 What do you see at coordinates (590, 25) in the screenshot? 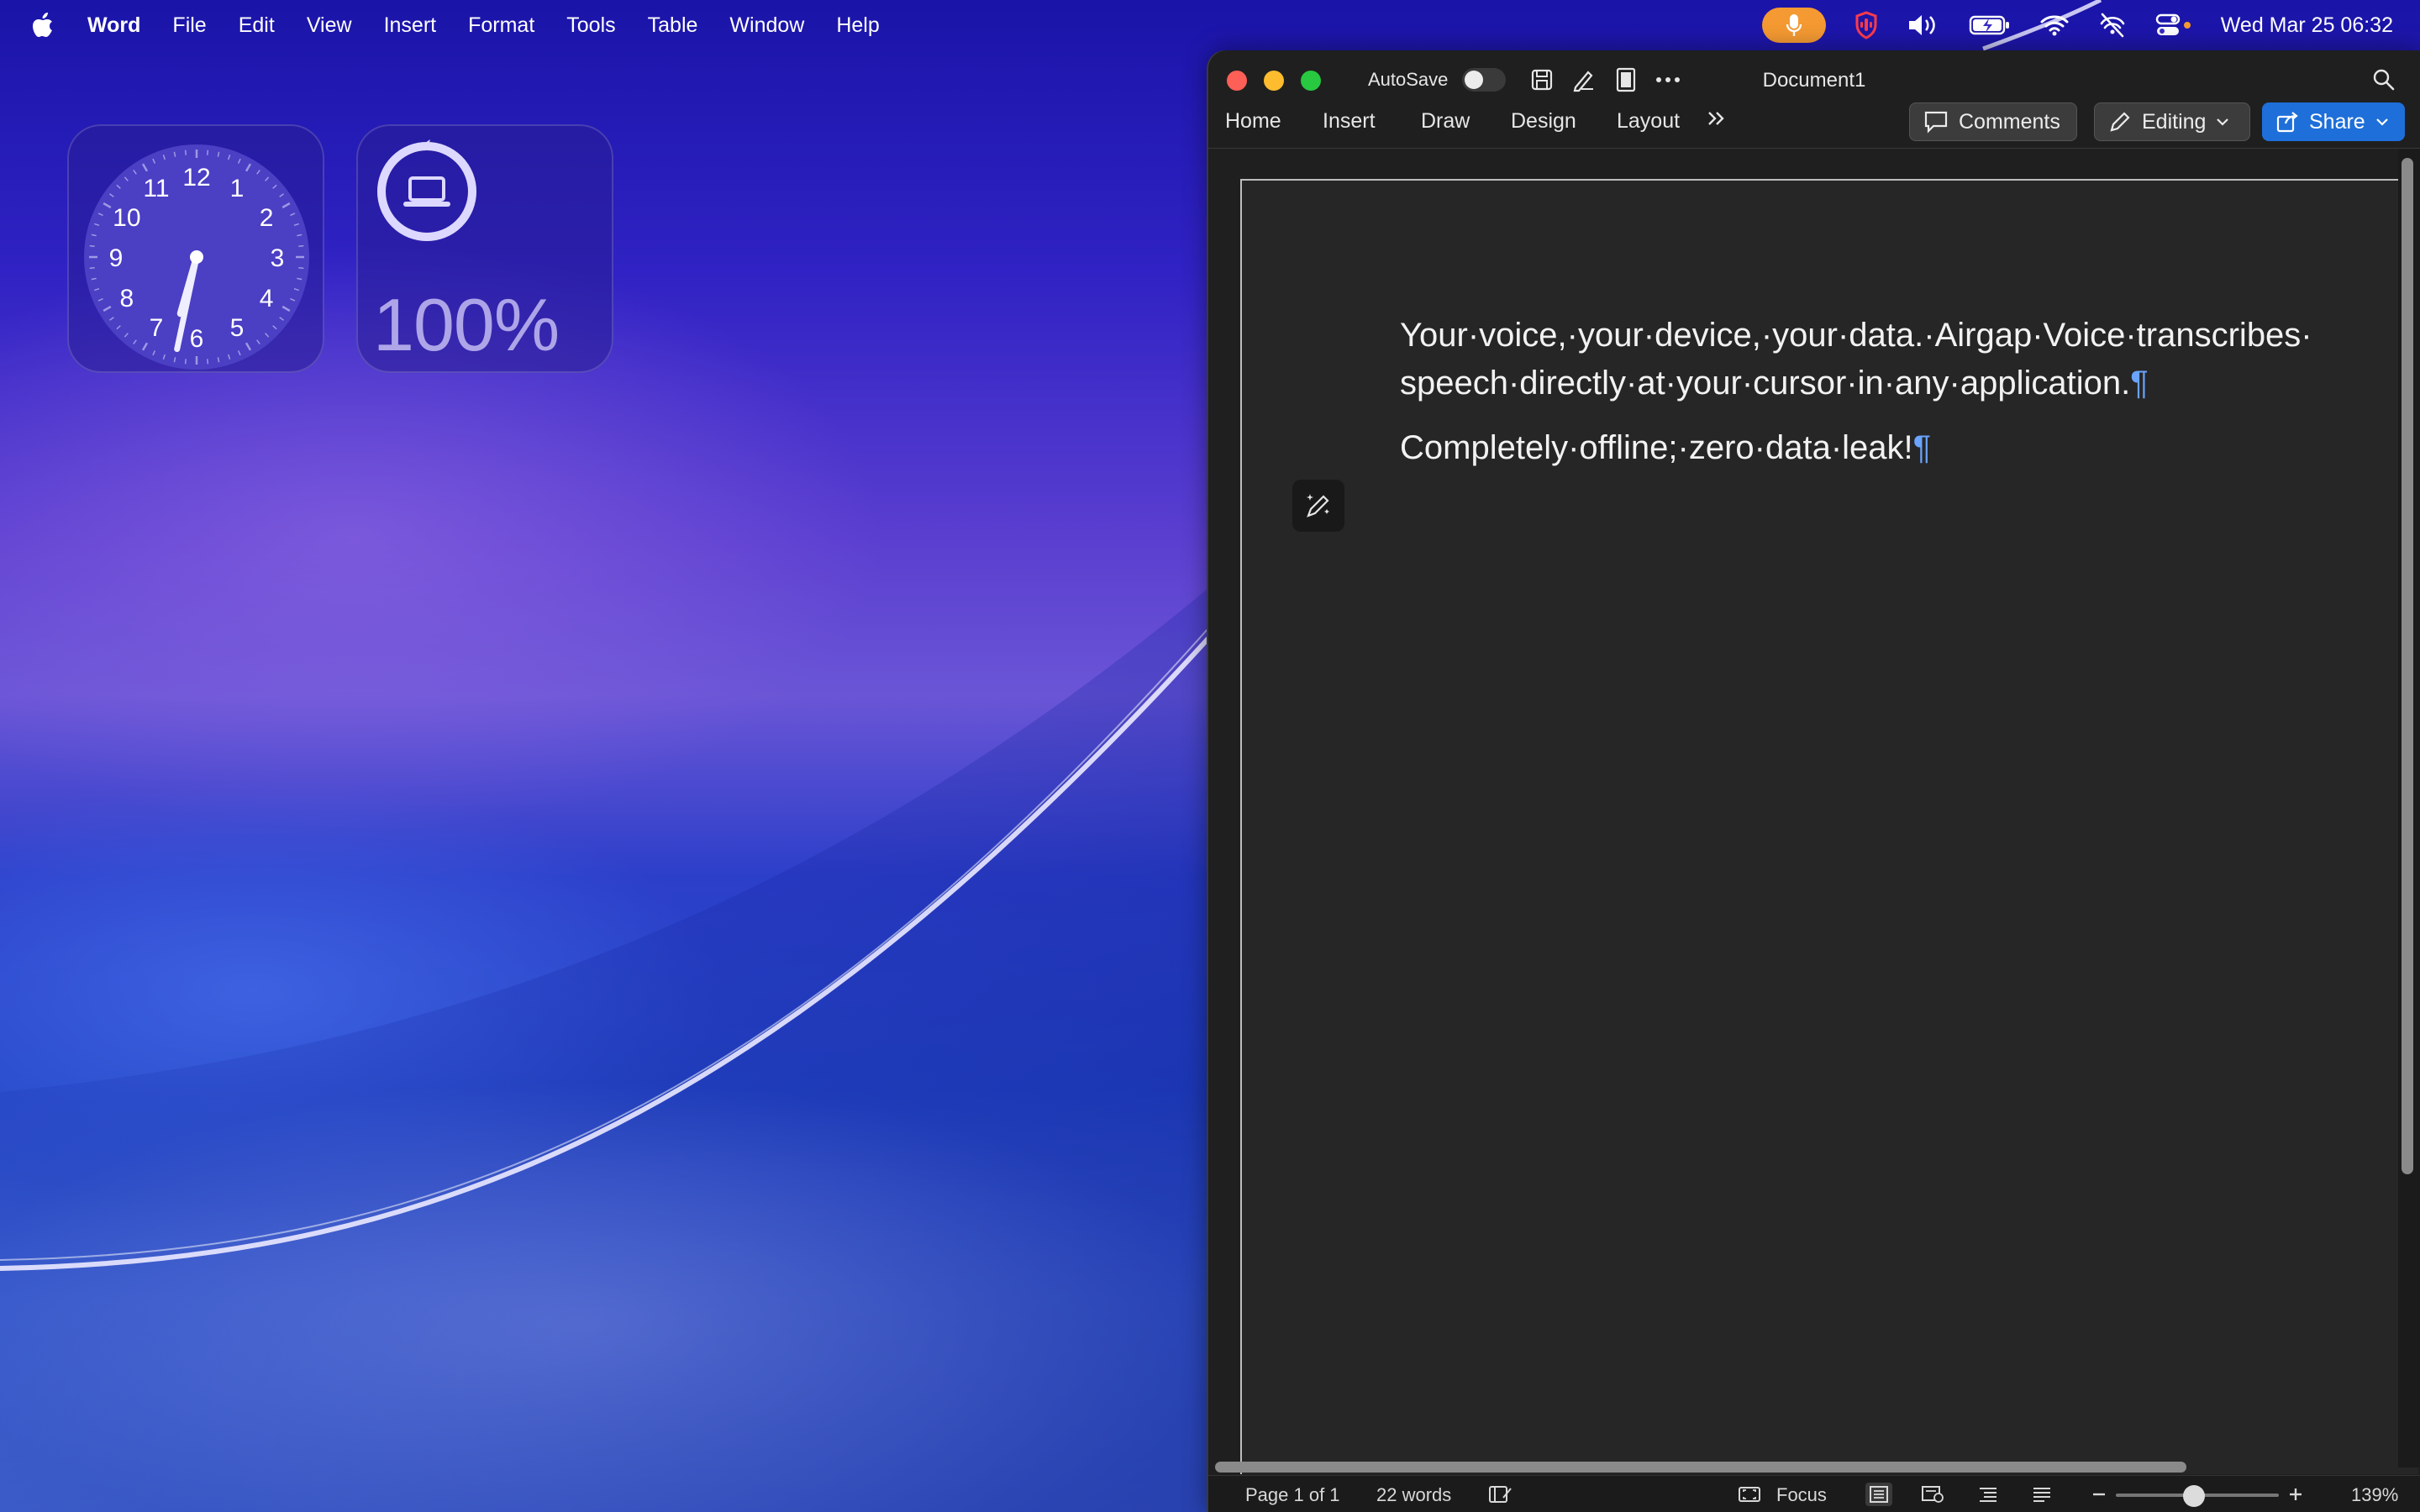
I see `menu-tools: Tools` at bounding box center [590, 25].